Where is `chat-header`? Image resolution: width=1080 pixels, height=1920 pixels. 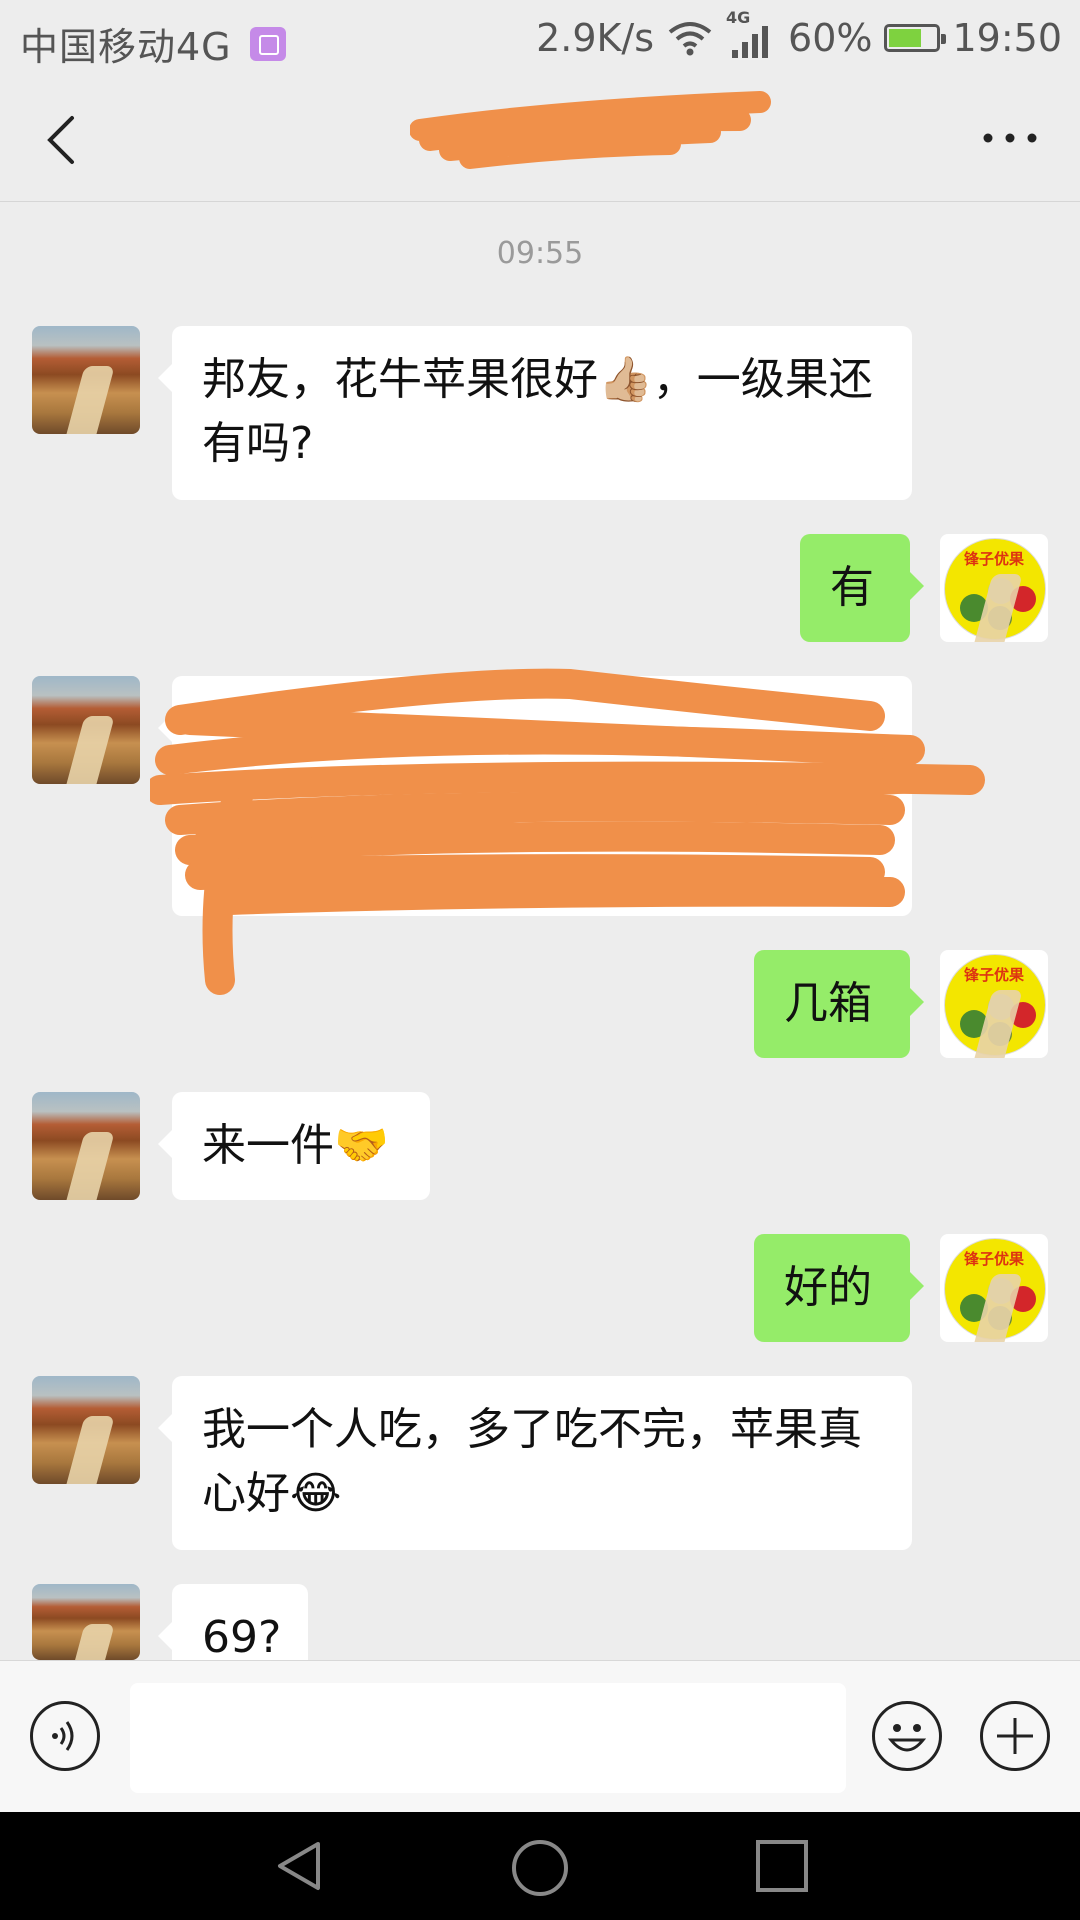
chat-header is located at coordinates (540, 140).